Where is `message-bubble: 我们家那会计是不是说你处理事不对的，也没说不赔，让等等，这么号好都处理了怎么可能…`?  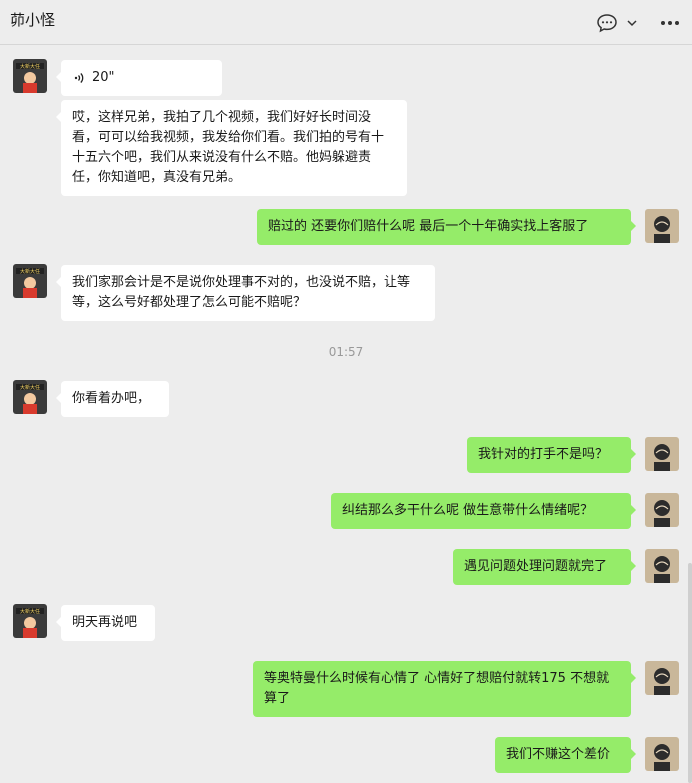
message-bubble: 我们家那会计是不是说你处理事不对的，也没说不赔，让等等，这么号好都处理了怎么可能… is located at coordinates (245, 293).